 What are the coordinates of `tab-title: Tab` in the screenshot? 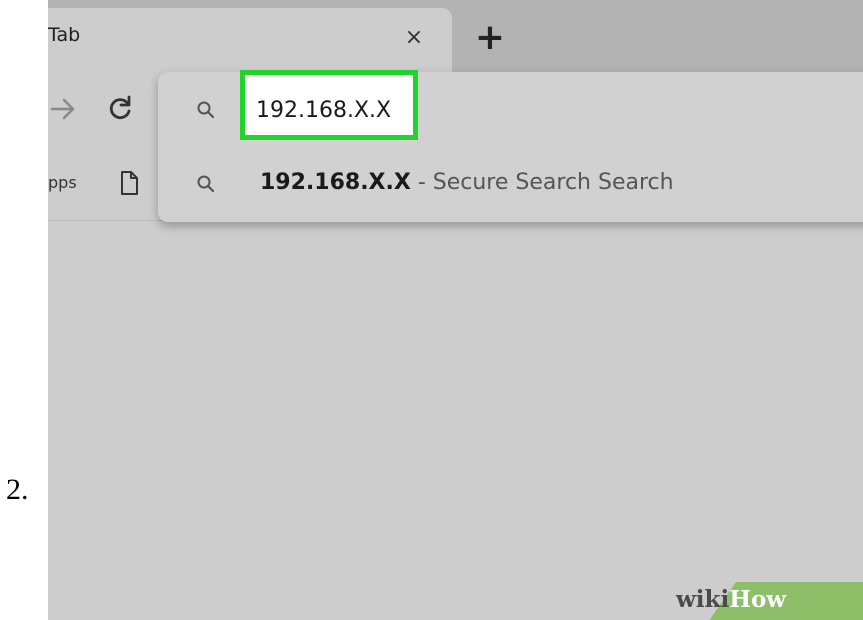 It's located at (64, 35).